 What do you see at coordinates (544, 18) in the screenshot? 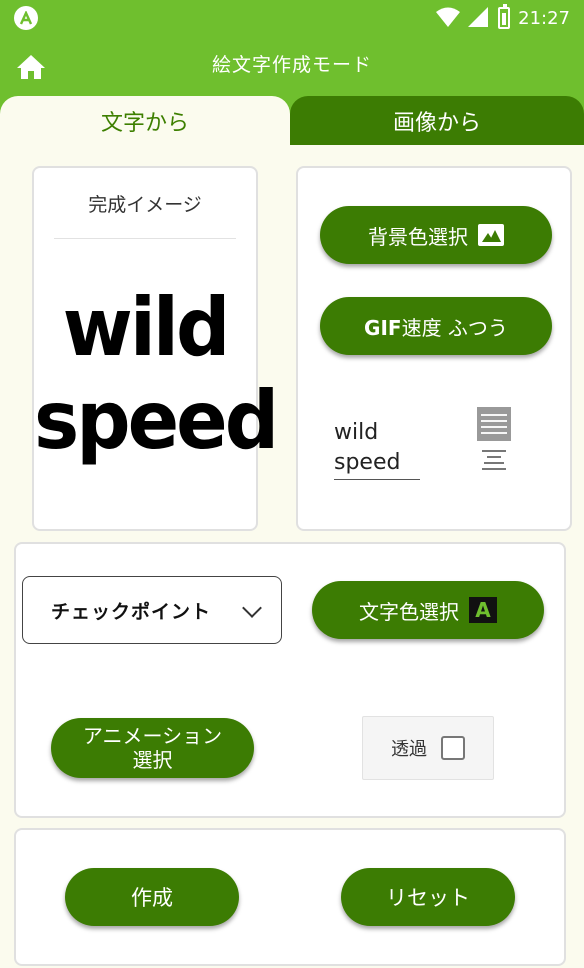
I see `status-time: 21:27` at bounding box center [544, 18].